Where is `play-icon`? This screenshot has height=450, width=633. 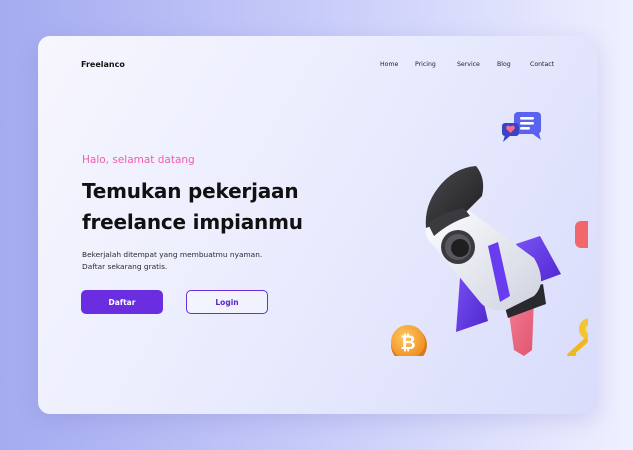 play-icon is located at coordinates (581, 234).